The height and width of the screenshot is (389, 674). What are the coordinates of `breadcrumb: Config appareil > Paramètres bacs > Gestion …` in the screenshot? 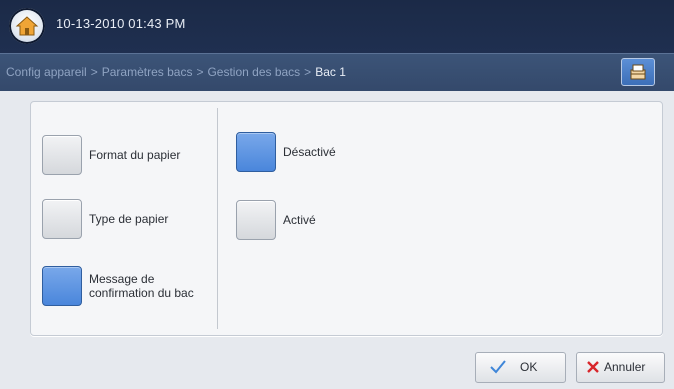 It's located at (176, 72).